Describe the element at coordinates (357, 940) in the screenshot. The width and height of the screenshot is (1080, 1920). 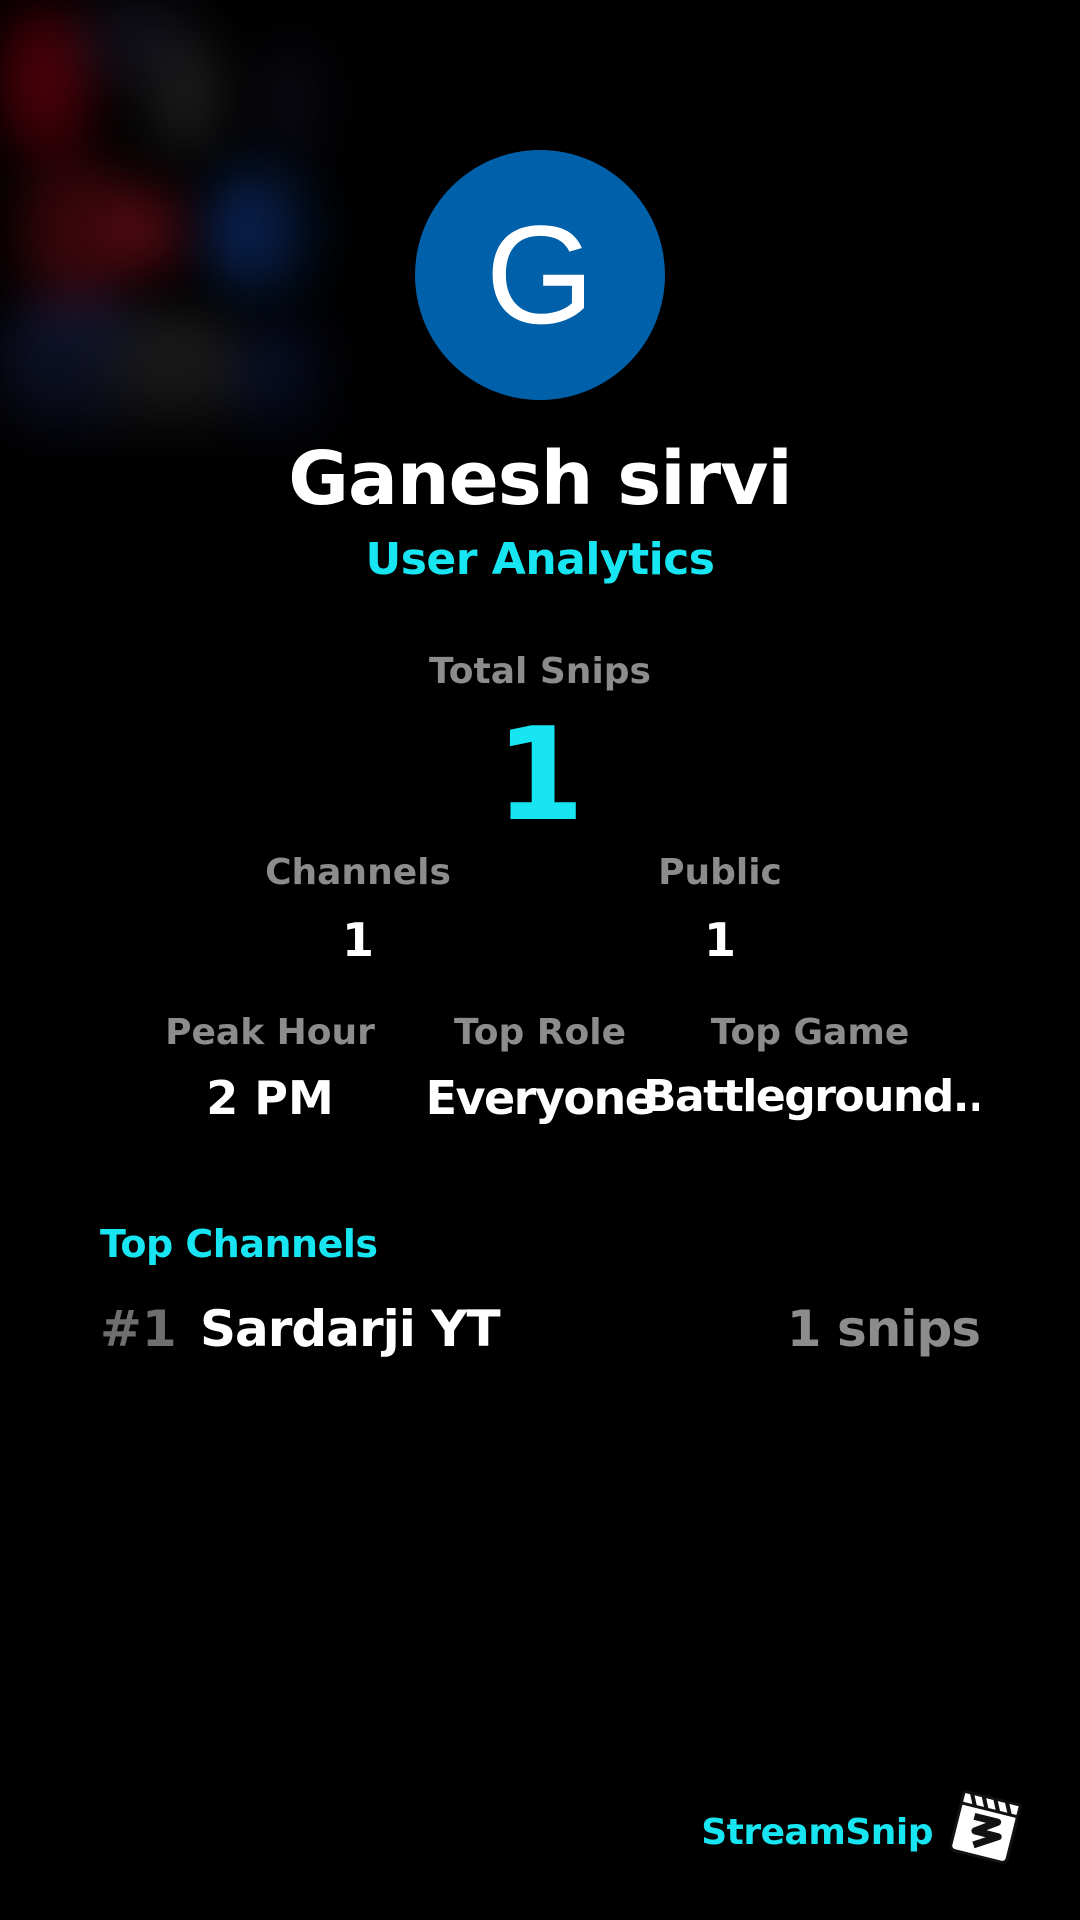
I see `channels-value: 1` at that location.